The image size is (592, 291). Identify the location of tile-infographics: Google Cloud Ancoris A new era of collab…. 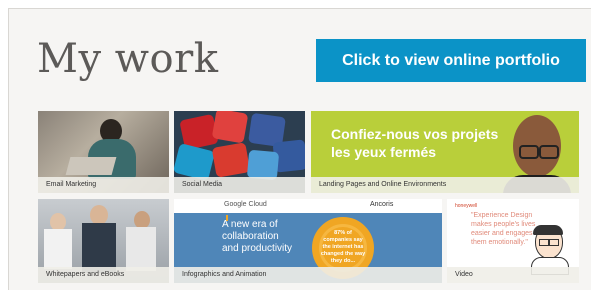
(308, 241).